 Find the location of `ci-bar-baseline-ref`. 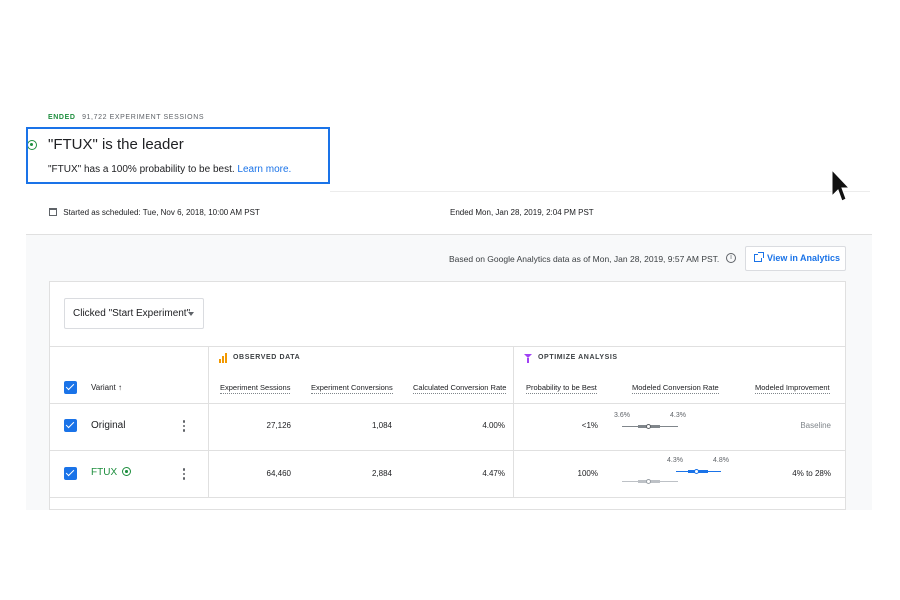

ci-bar-baseline-ref is located at coordinates (650, 481).